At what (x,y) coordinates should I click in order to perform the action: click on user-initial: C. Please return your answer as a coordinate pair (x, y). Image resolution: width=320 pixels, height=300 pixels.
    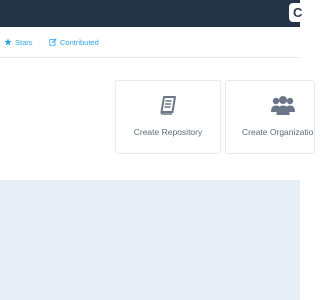
    Looking at the image, I should click on (298, 12).